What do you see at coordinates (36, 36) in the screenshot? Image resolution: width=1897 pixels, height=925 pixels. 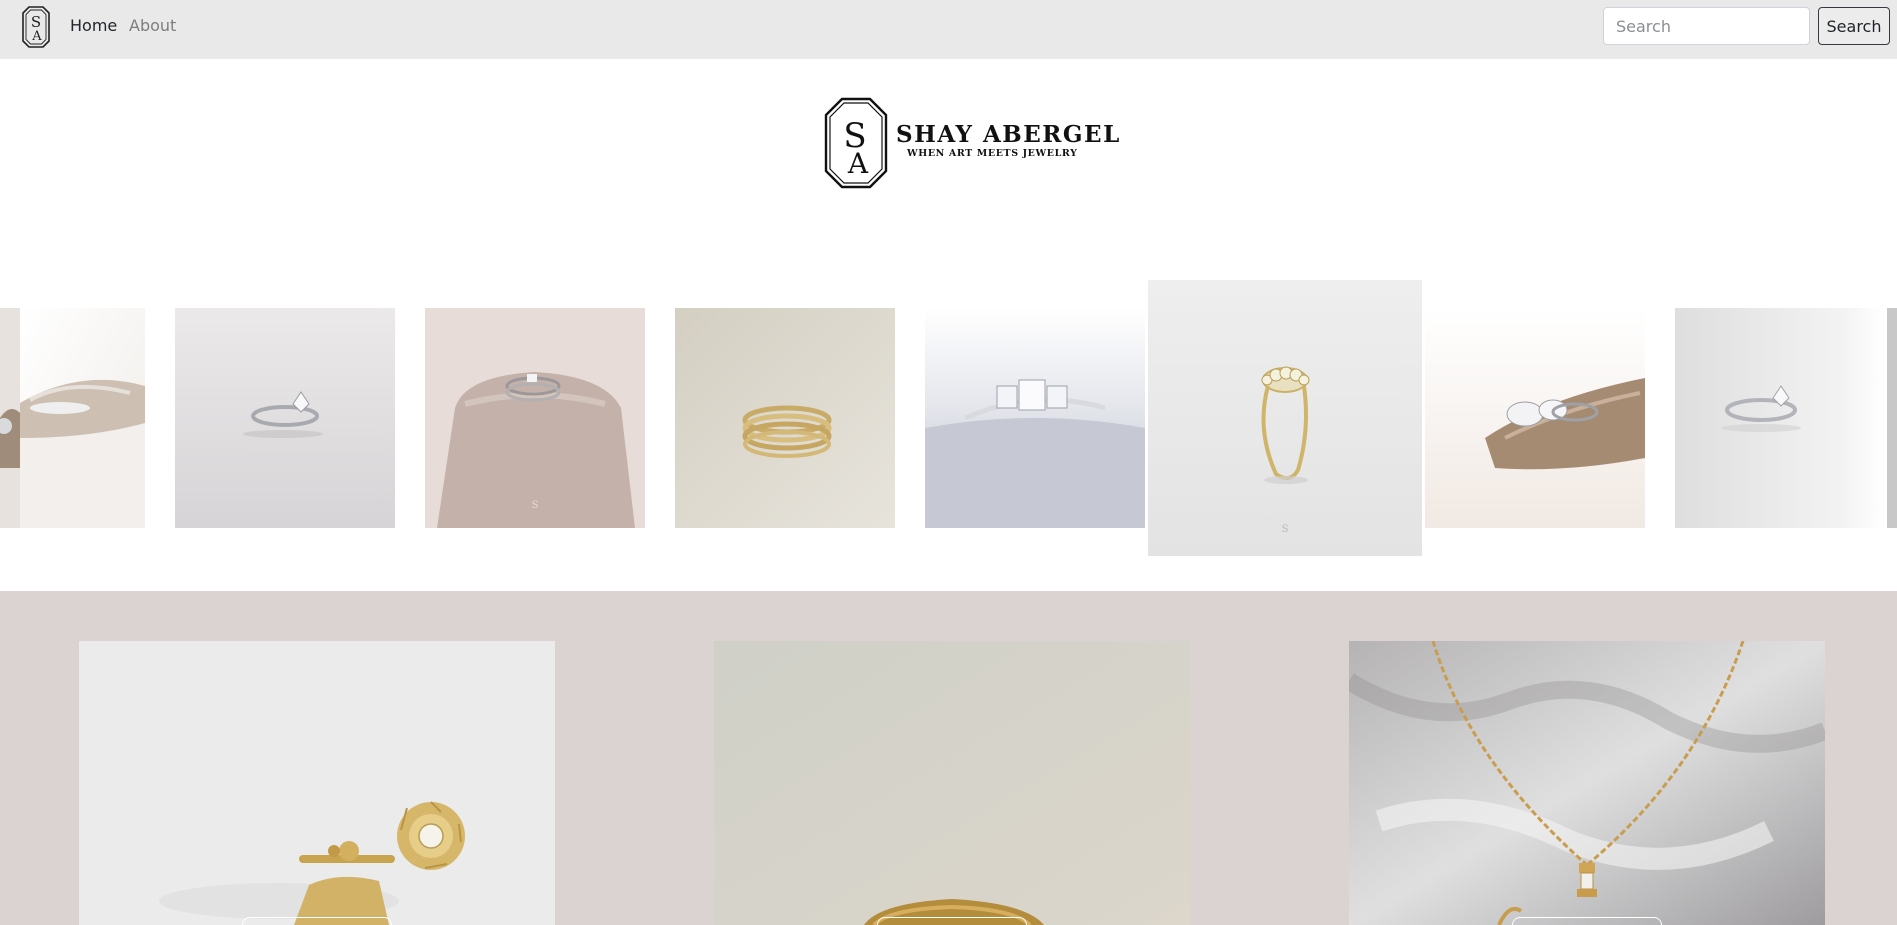 I see `monogram-a: A` at bounding box center [36, 36].